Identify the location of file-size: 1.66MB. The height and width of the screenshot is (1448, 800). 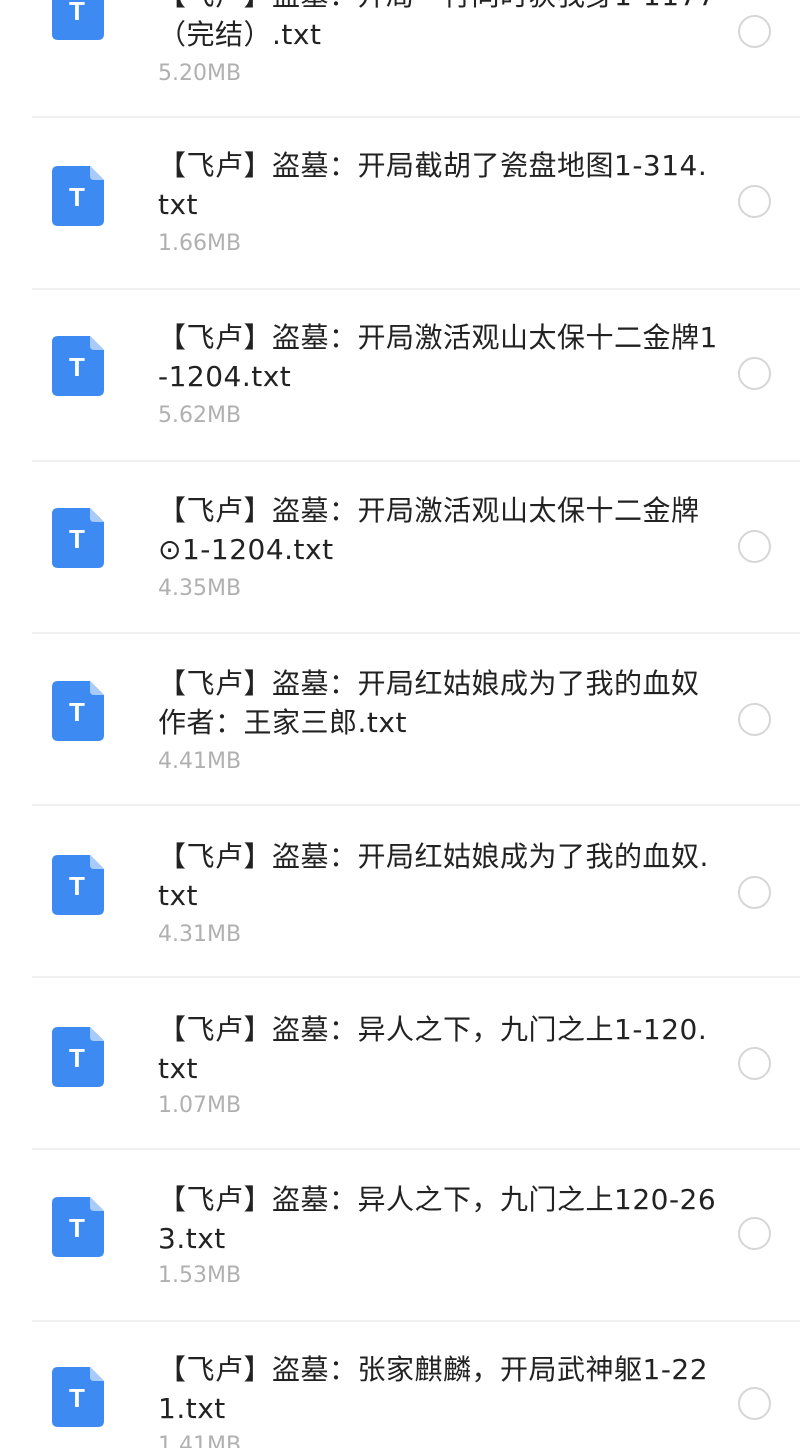
(200, 243).